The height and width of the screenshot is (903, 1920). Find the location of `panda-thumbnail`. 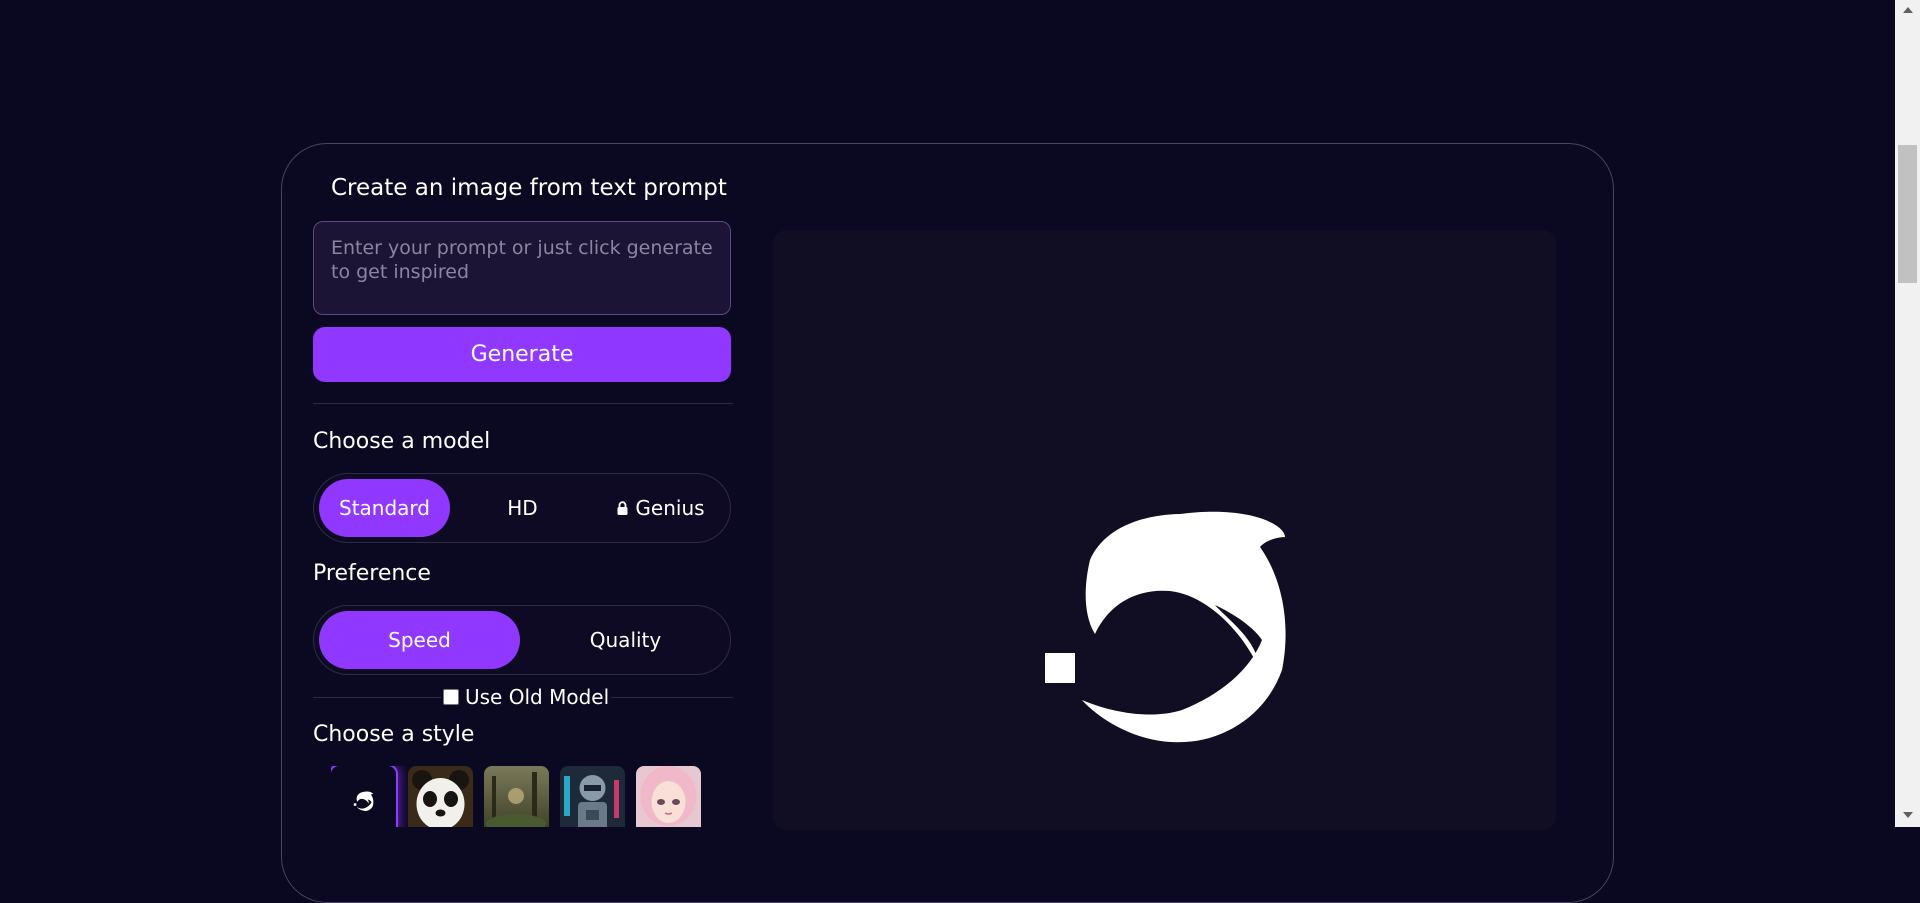

panda-thumbnail is located at coordinates (440, 796).